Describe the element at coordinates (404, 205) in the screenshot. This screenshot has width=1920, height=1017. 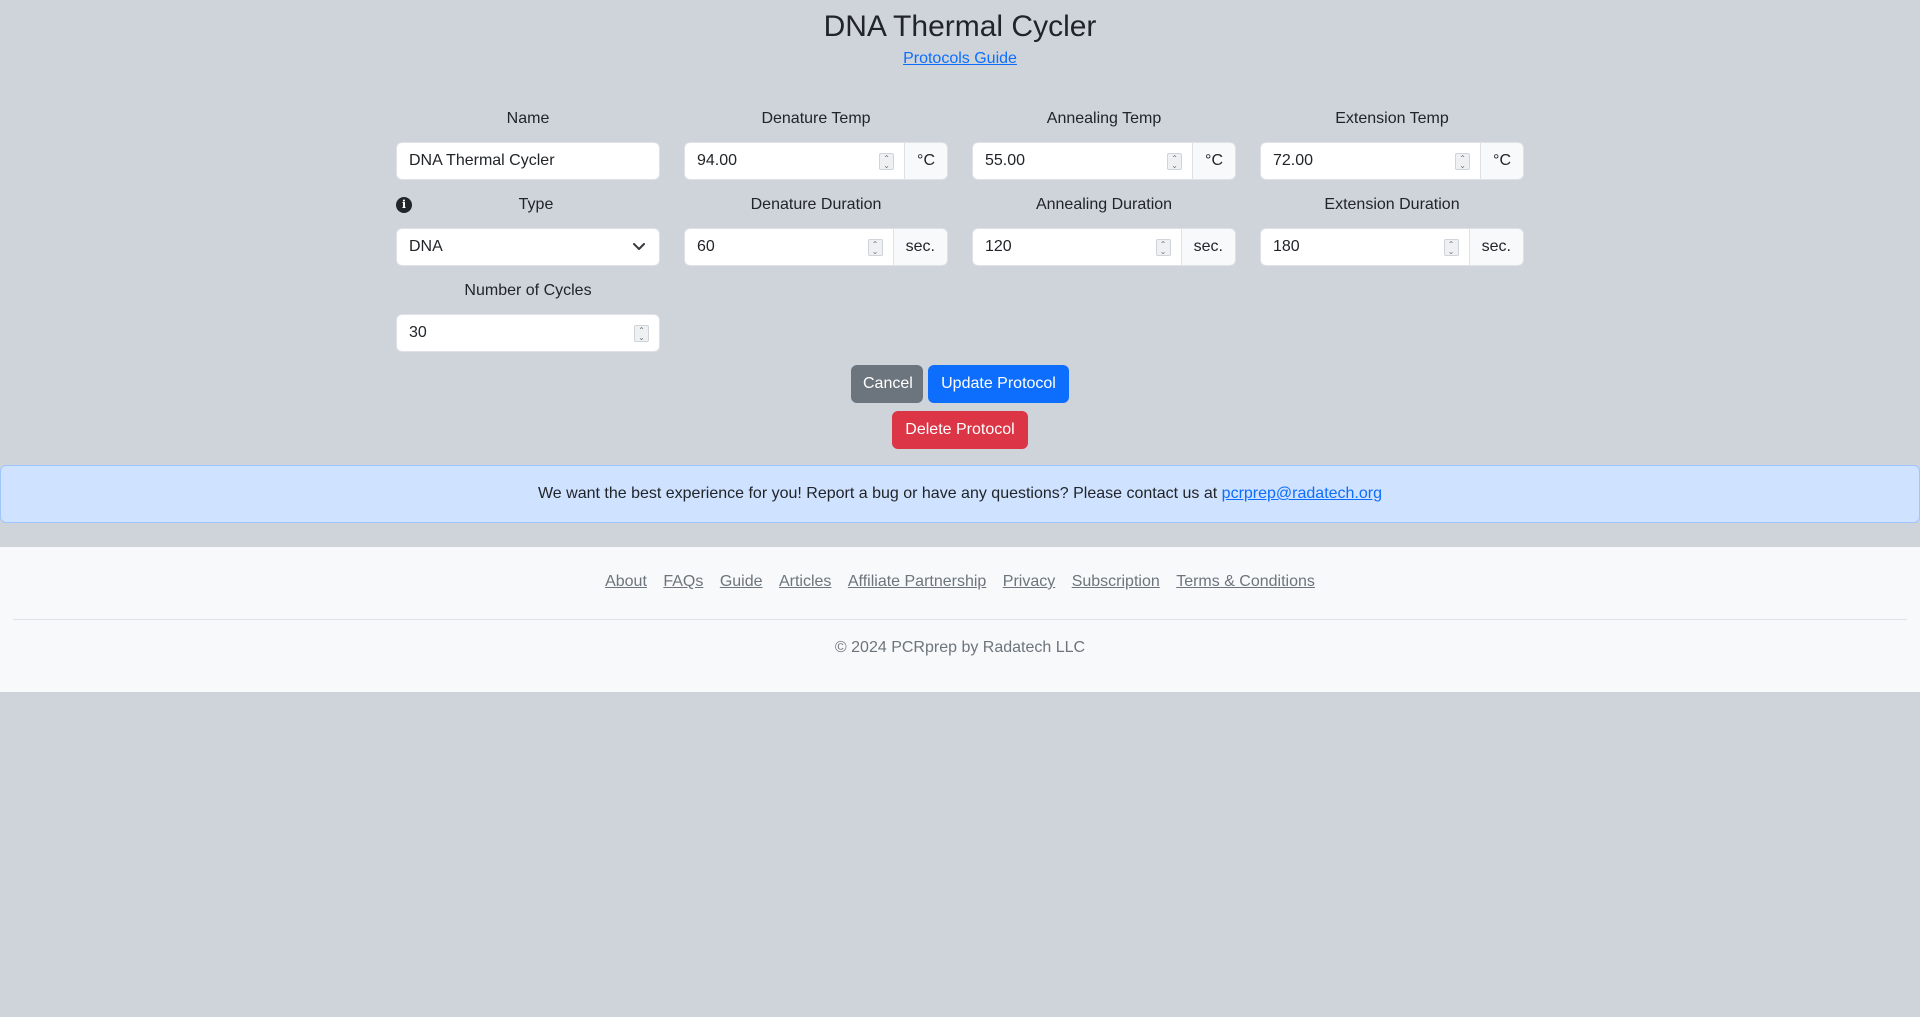
I see `info-icon: i` at that location.